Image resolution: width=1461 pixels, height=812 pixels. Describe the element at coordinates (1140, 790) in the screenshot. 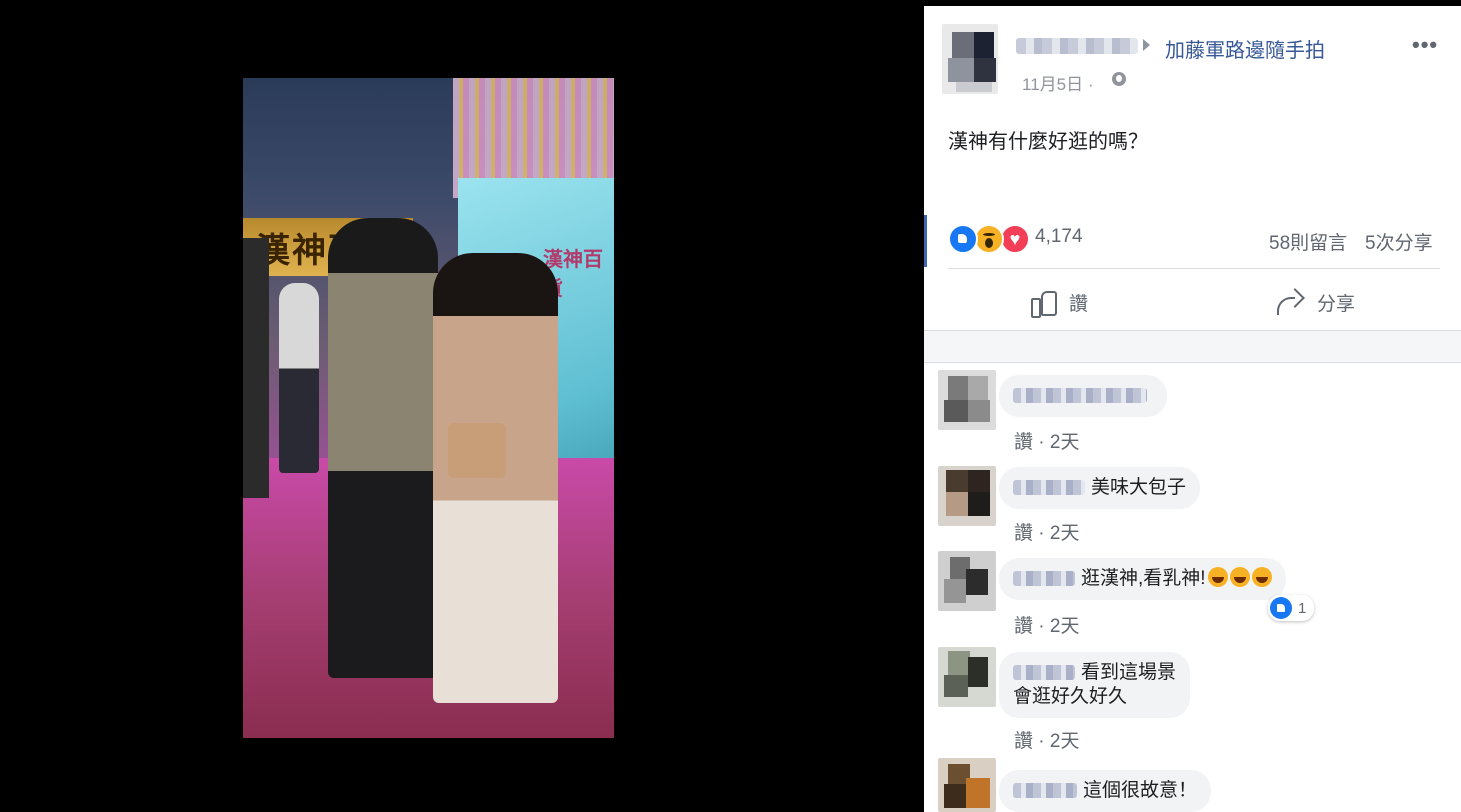

I see `comment-text: 這個很故意！` at that location.